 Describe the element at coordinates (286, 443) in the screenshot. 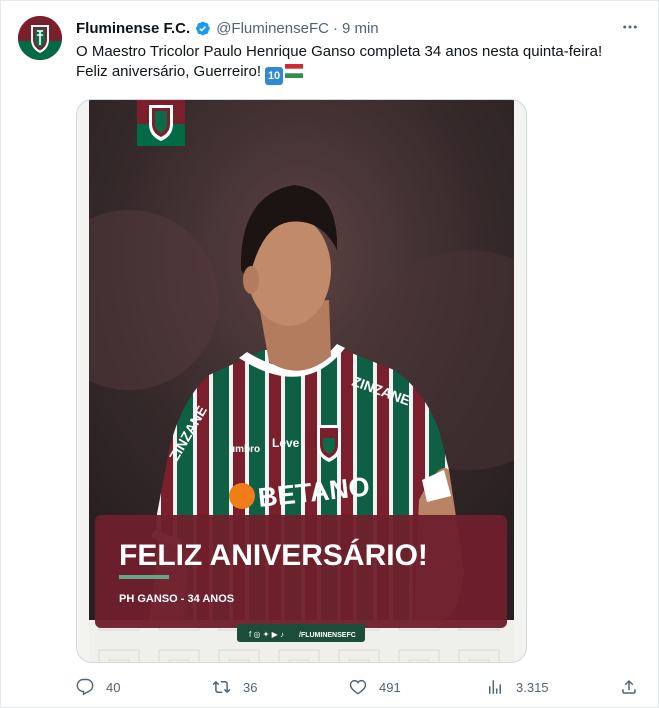

I see `leve-logo: Leve` at that location.